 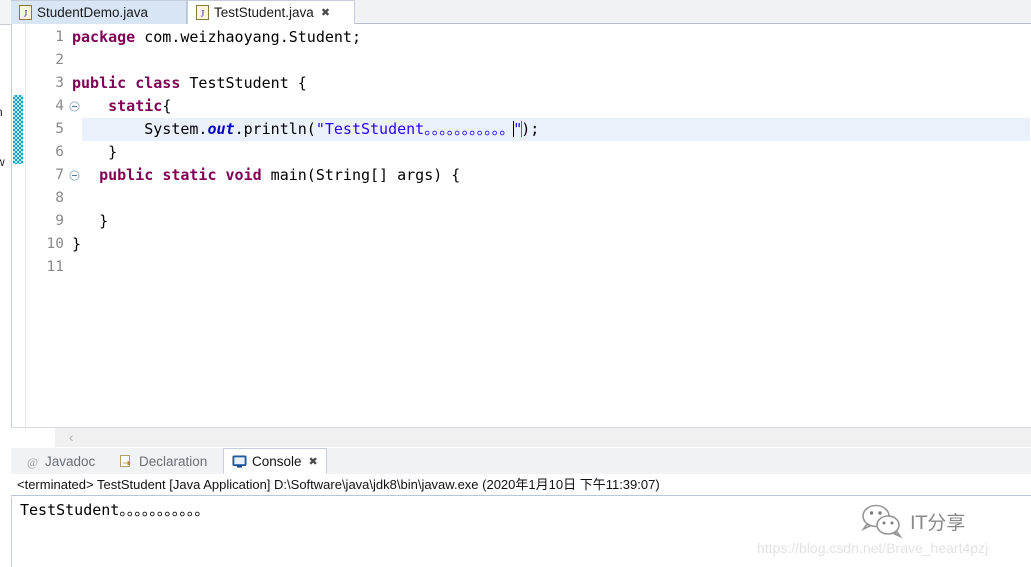 I want to click on wechat-icon, so click(x=882, y=521).